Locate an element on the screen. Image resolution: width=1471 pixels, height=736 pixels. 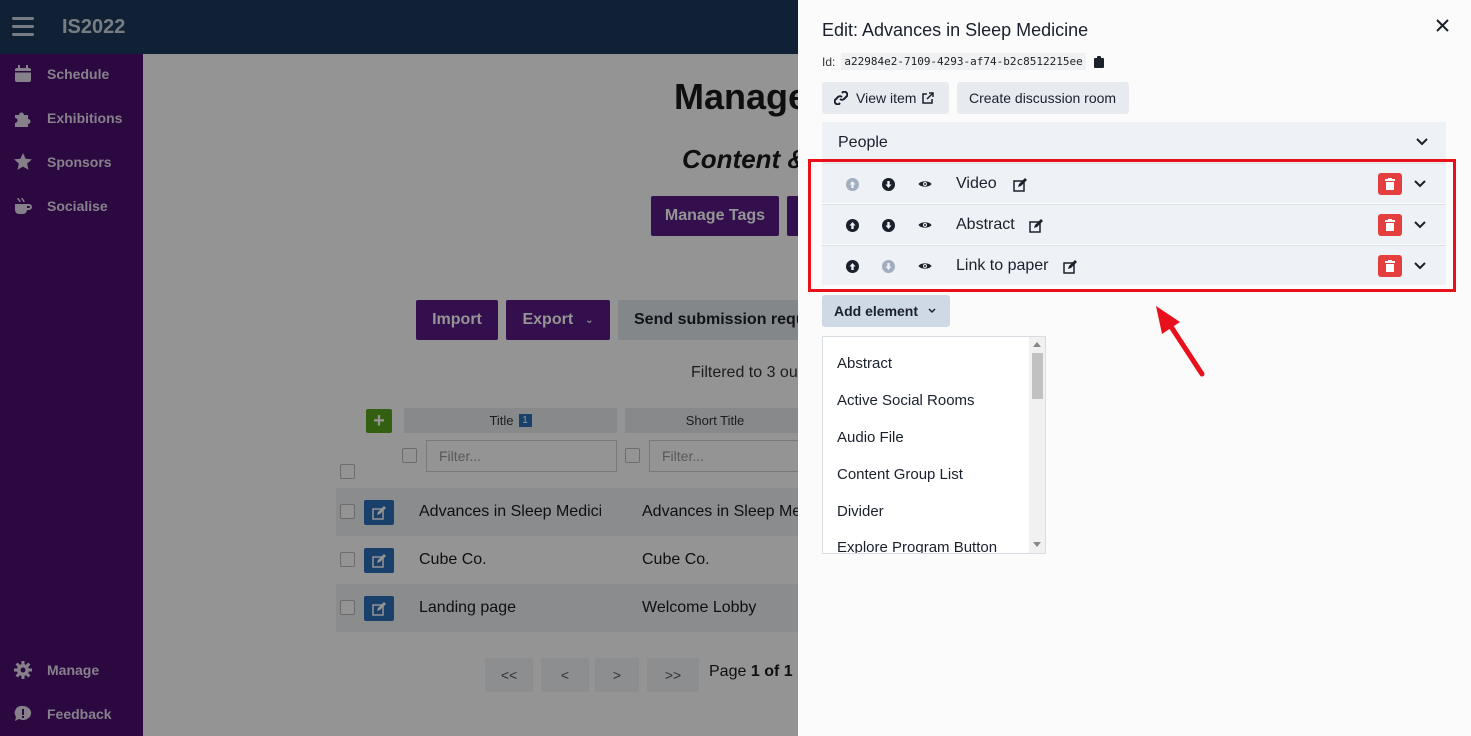
element-label: Link to paper is located at coordinates (1002, 265).